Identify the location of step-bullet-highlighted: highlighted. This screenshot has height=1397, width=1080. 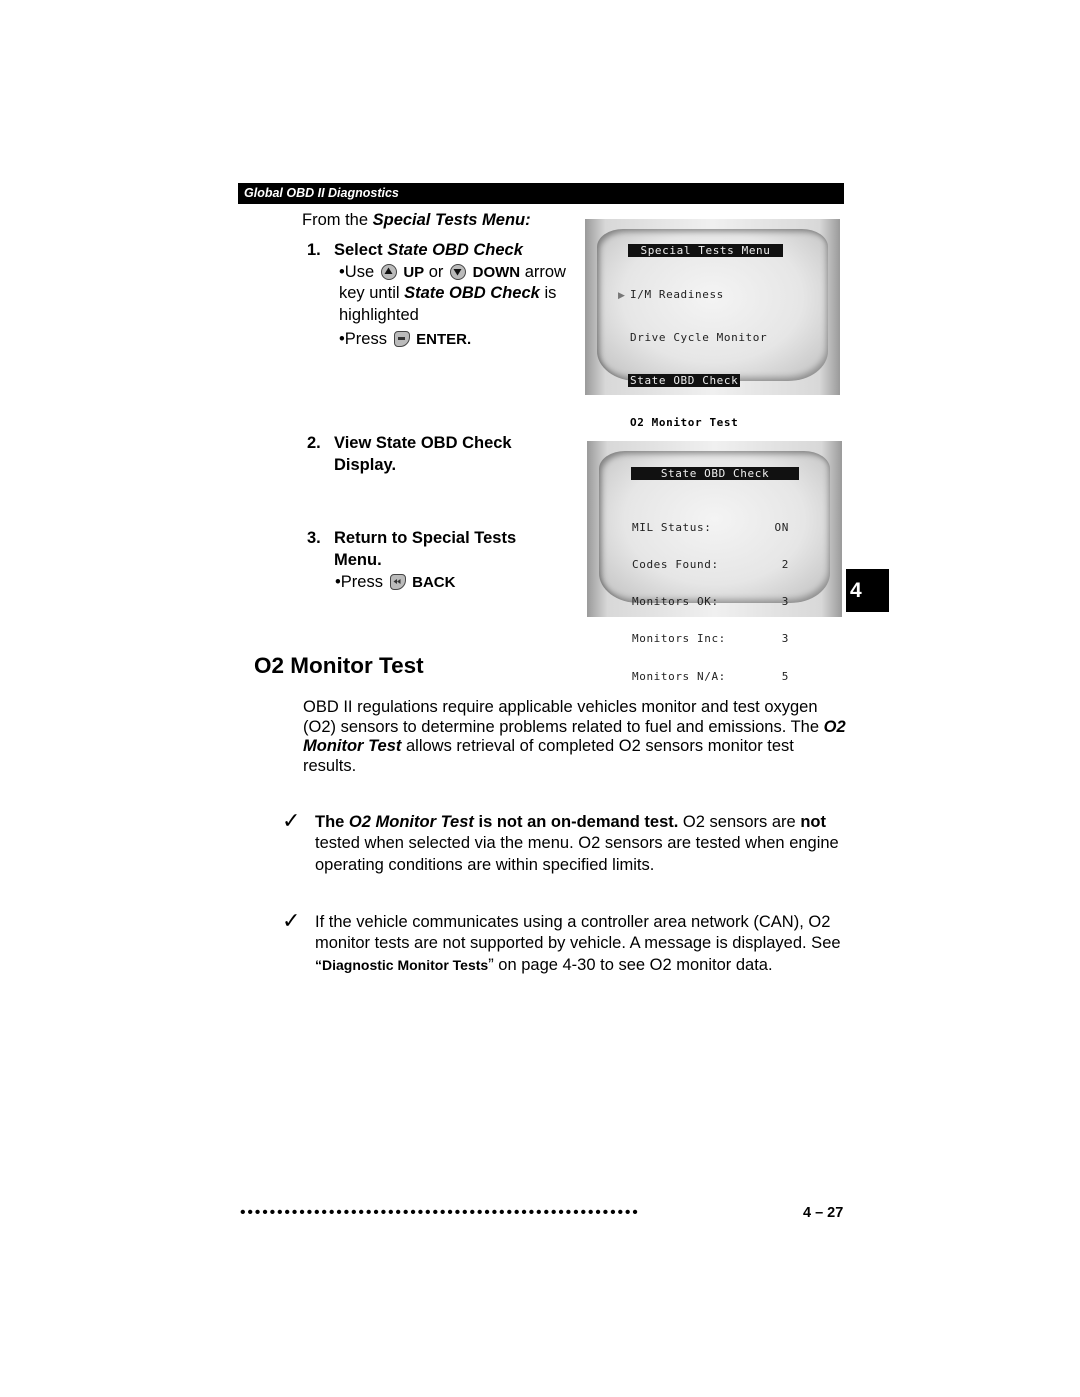
(379, 314).